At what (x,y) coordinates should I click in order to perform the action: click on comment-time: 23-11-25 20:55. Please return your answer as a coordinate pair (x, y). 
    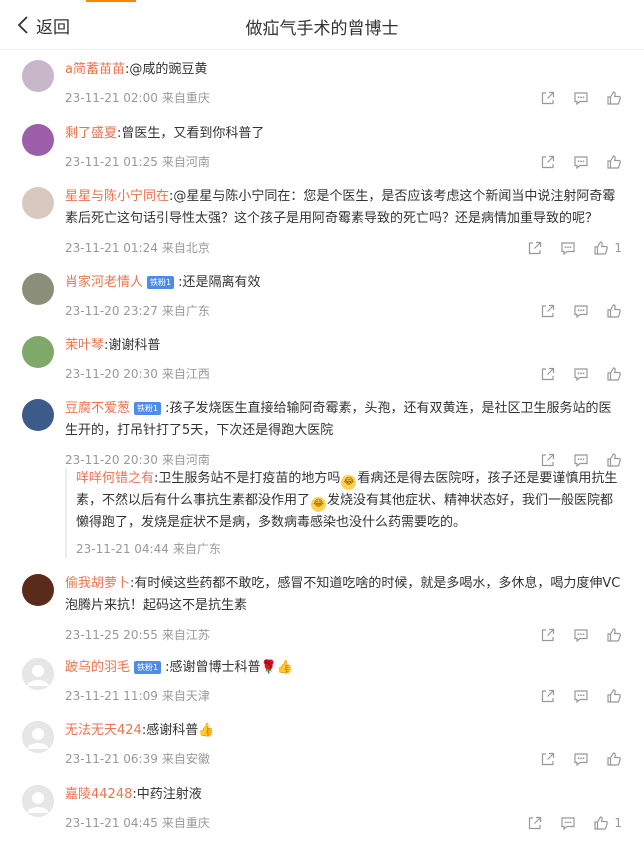
    Looking at the image, I should click on (111, 635).